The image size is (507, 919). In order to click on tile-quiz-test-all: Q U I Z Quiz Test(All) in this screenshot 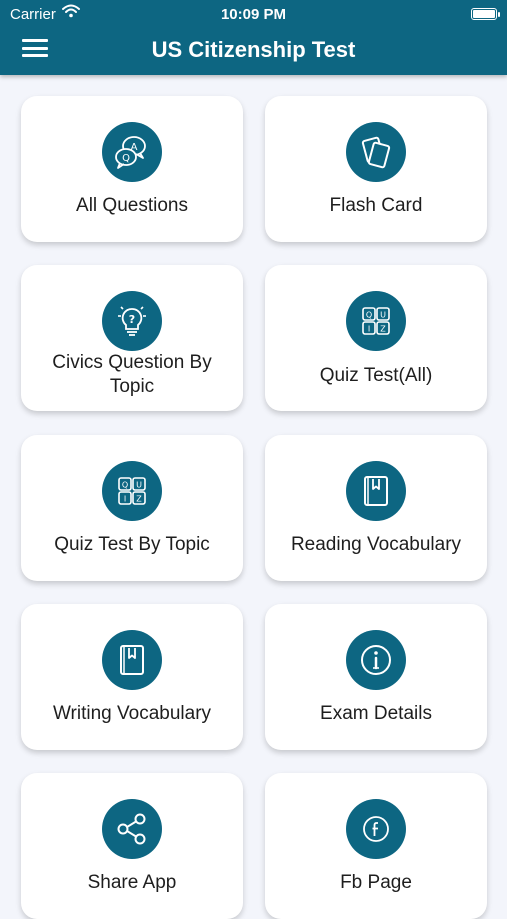, I will do `click(376, 338)`.